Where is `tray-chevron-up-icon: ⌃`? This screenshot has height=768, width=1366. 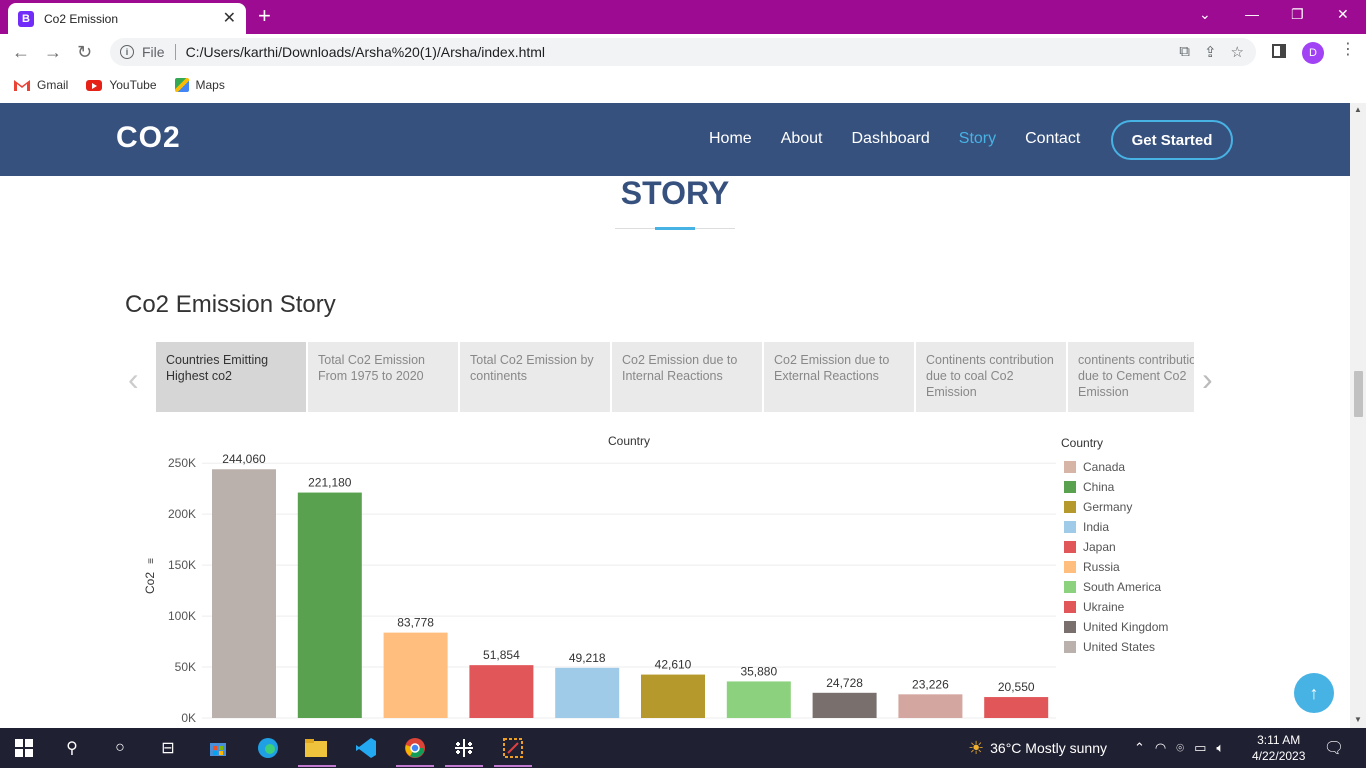
tray-chevron-up-icon: ⌃ is located at coordinates (1139, 748).